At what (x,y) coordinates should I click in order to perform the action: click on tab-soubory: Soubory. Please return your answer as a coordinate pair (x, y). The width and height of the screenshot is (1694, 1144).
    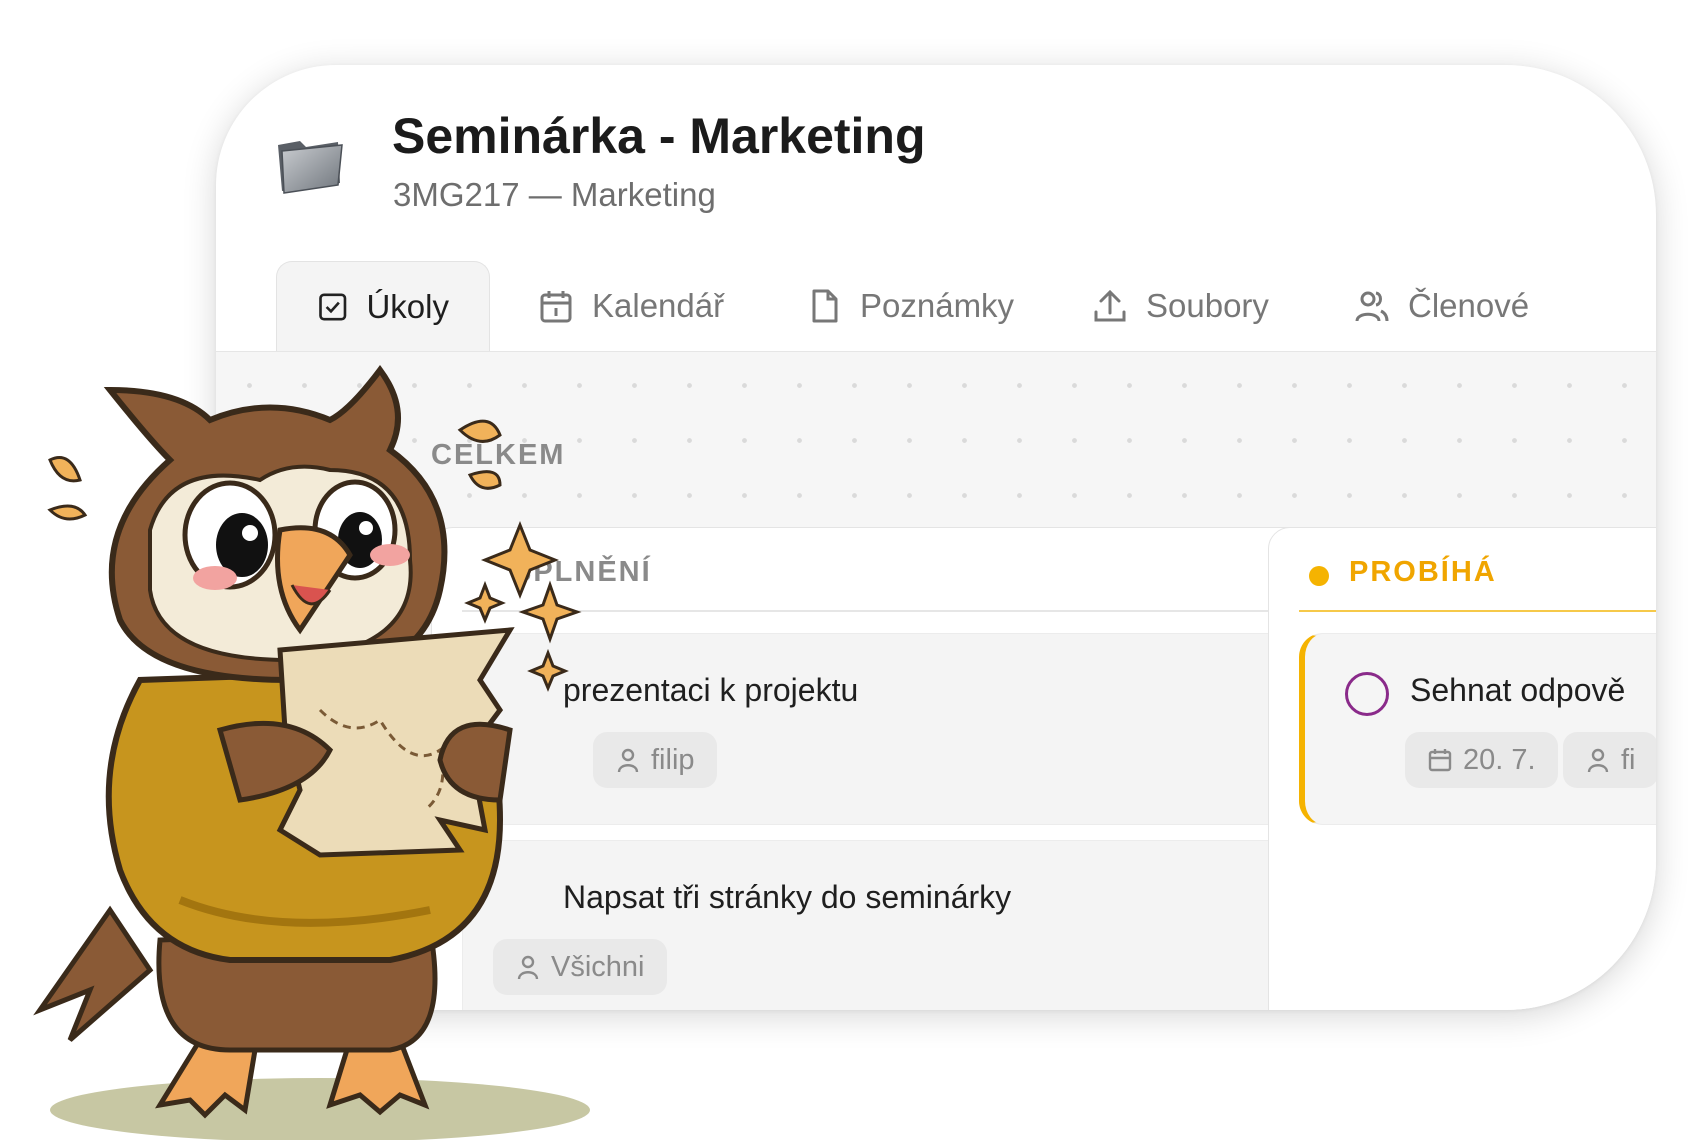
    Looking at the image, I should click on (1180, 306).